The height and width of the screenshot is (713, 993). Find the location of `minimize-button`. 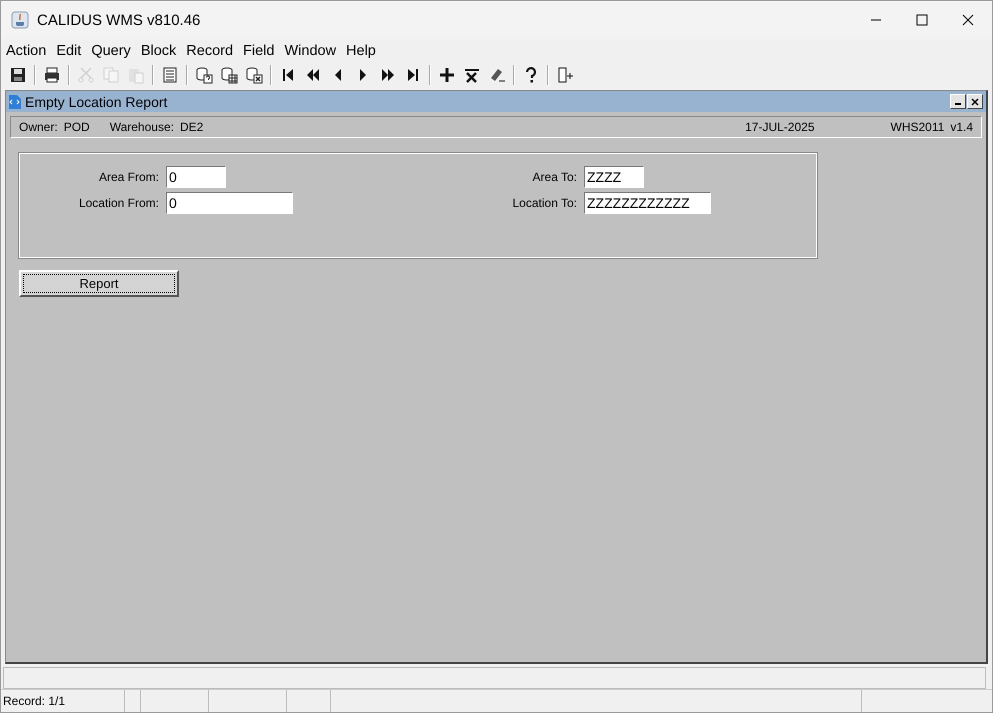

minimize-button is located at coordinates (958, 101).